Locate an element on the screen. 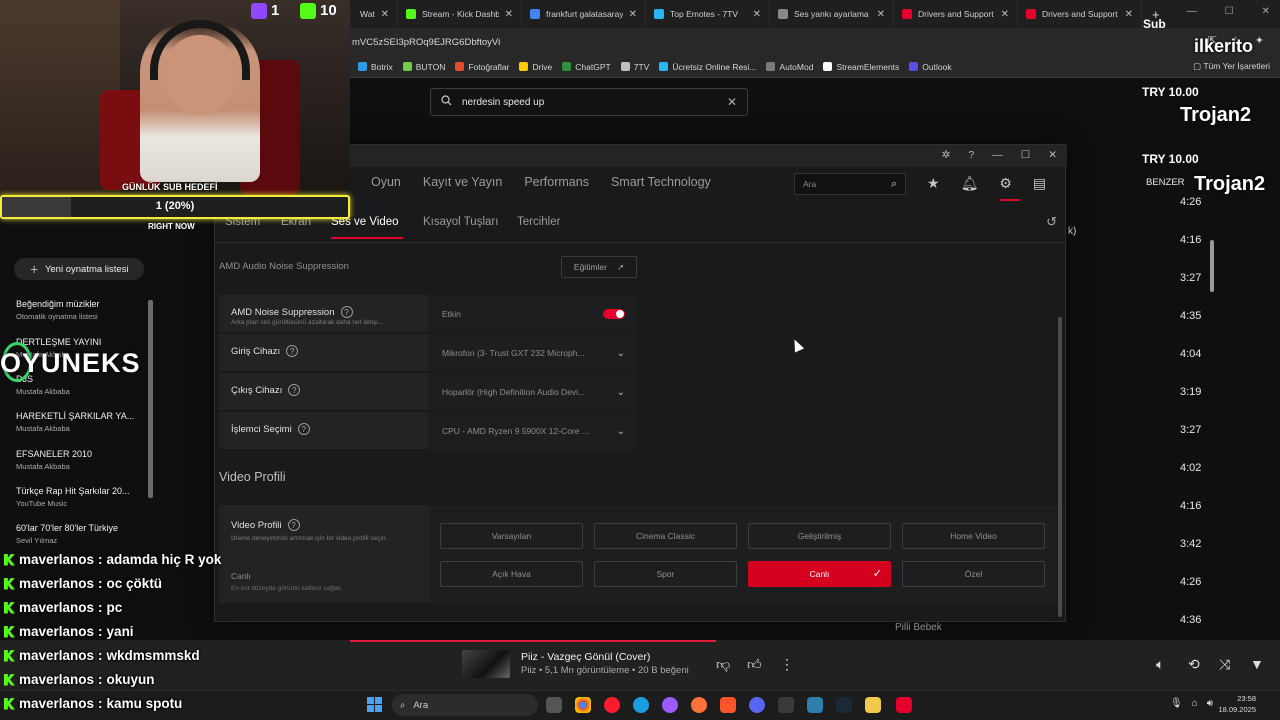  app-icon is located at coordinates (815, 705).